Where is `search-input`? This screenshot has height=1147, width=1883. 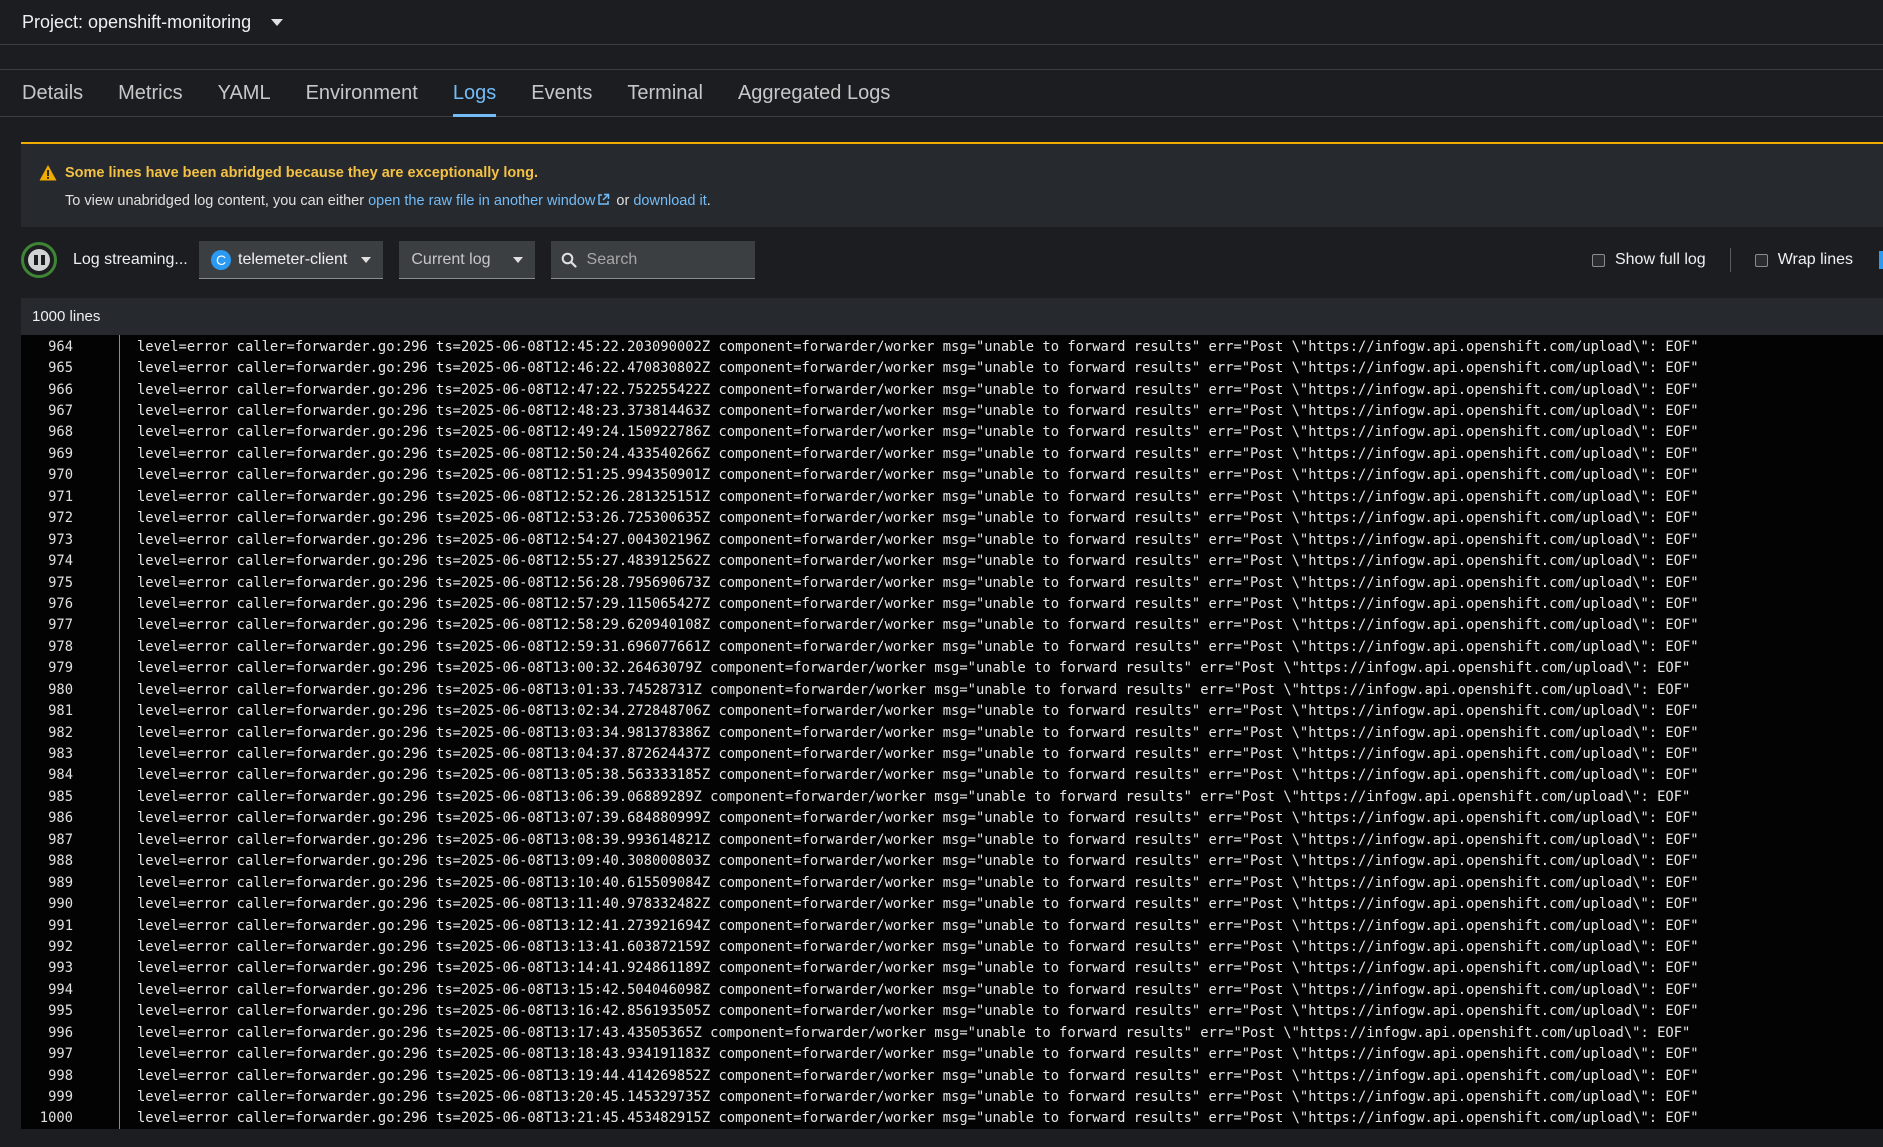 search-input is located at coordinates (666, 259).